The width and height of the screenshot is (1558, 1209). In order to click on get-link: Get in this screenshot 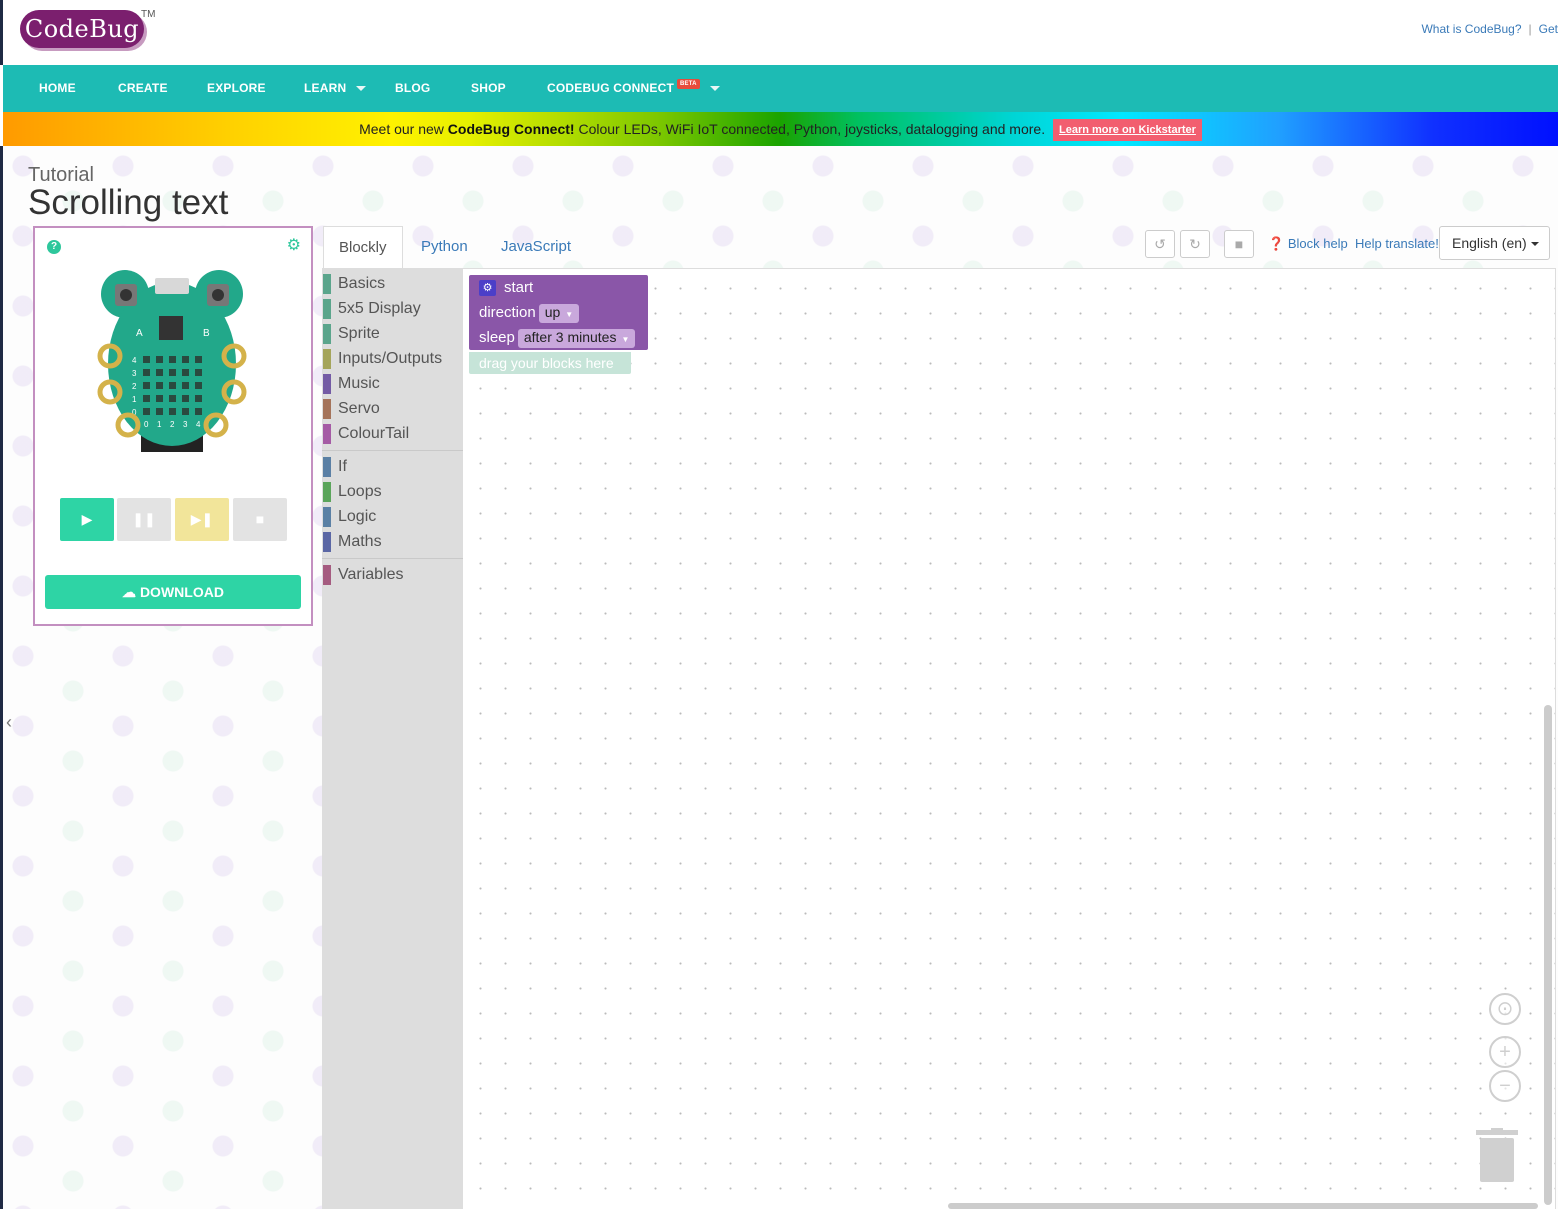, I will do `click(1548, 29)`.